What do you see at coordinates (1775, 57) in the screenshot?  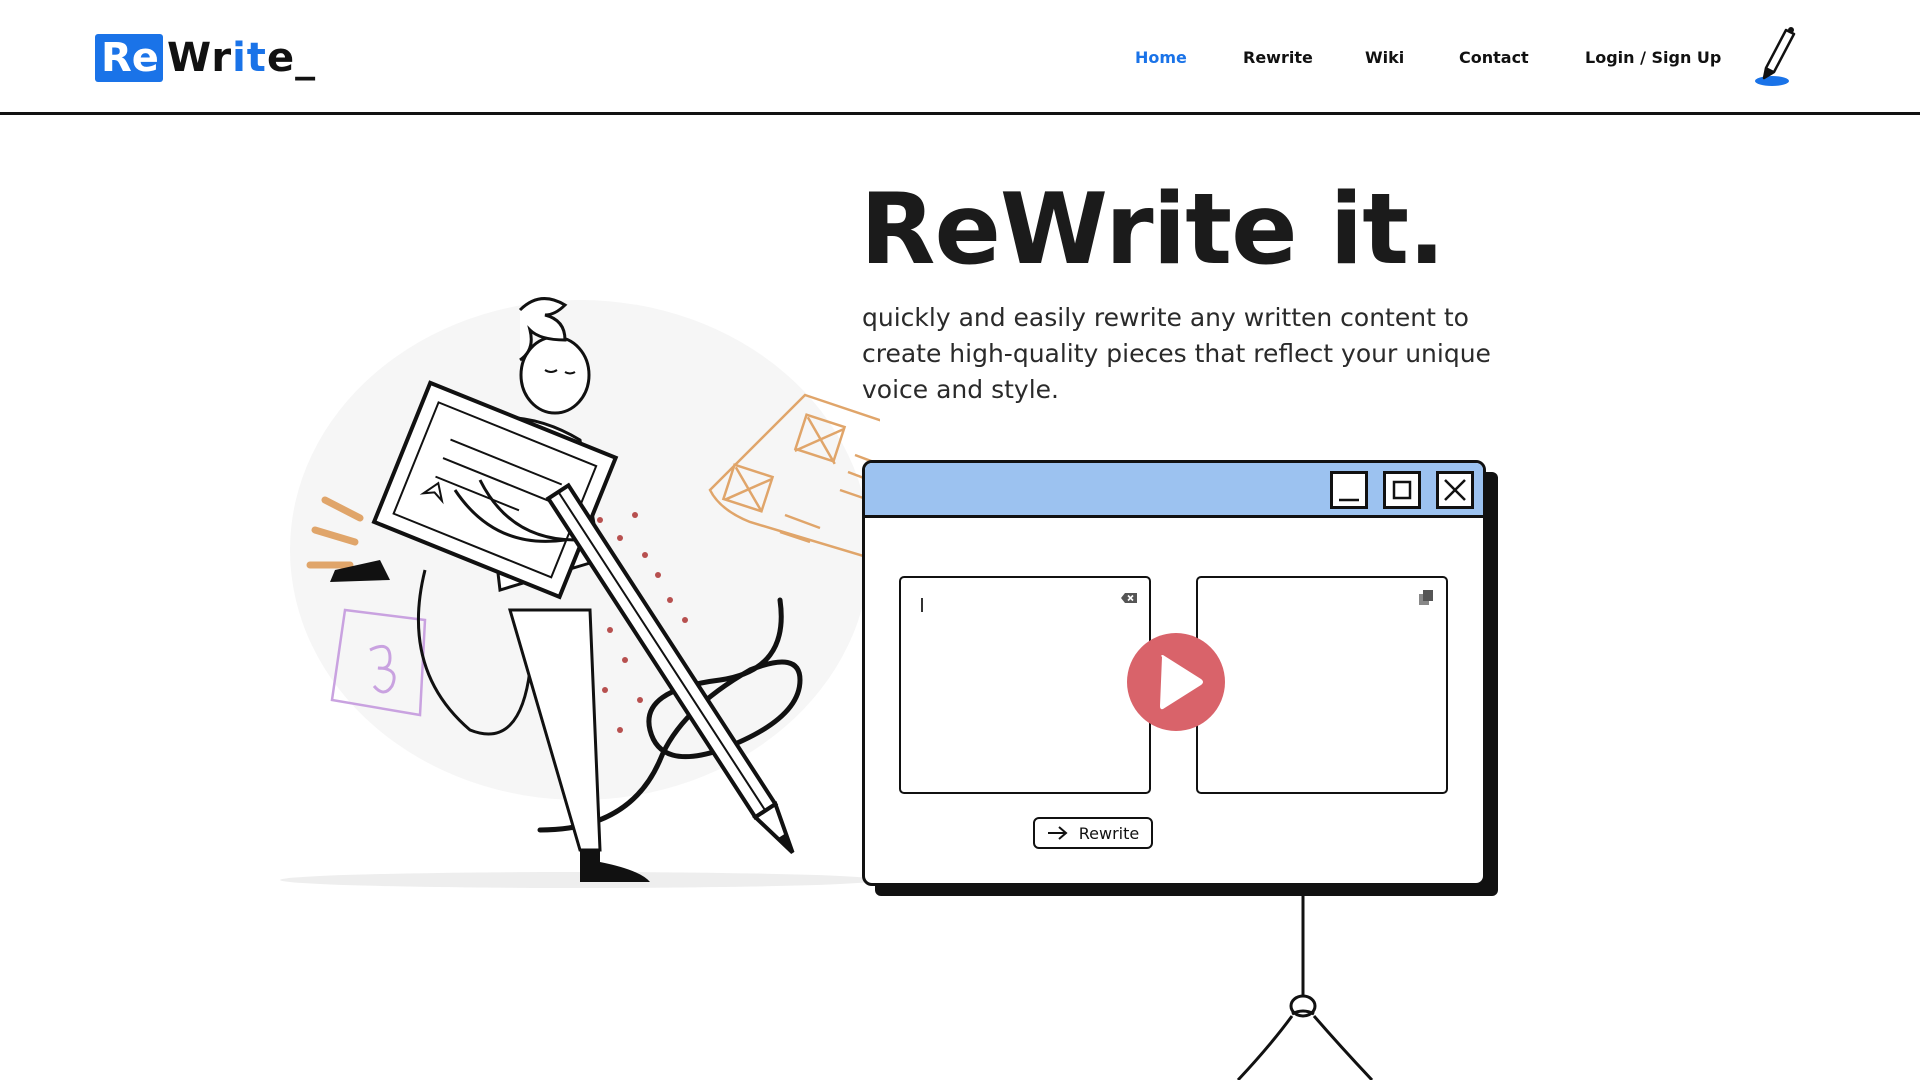 I see `pen-icon` at bounding box center [1775, 57].